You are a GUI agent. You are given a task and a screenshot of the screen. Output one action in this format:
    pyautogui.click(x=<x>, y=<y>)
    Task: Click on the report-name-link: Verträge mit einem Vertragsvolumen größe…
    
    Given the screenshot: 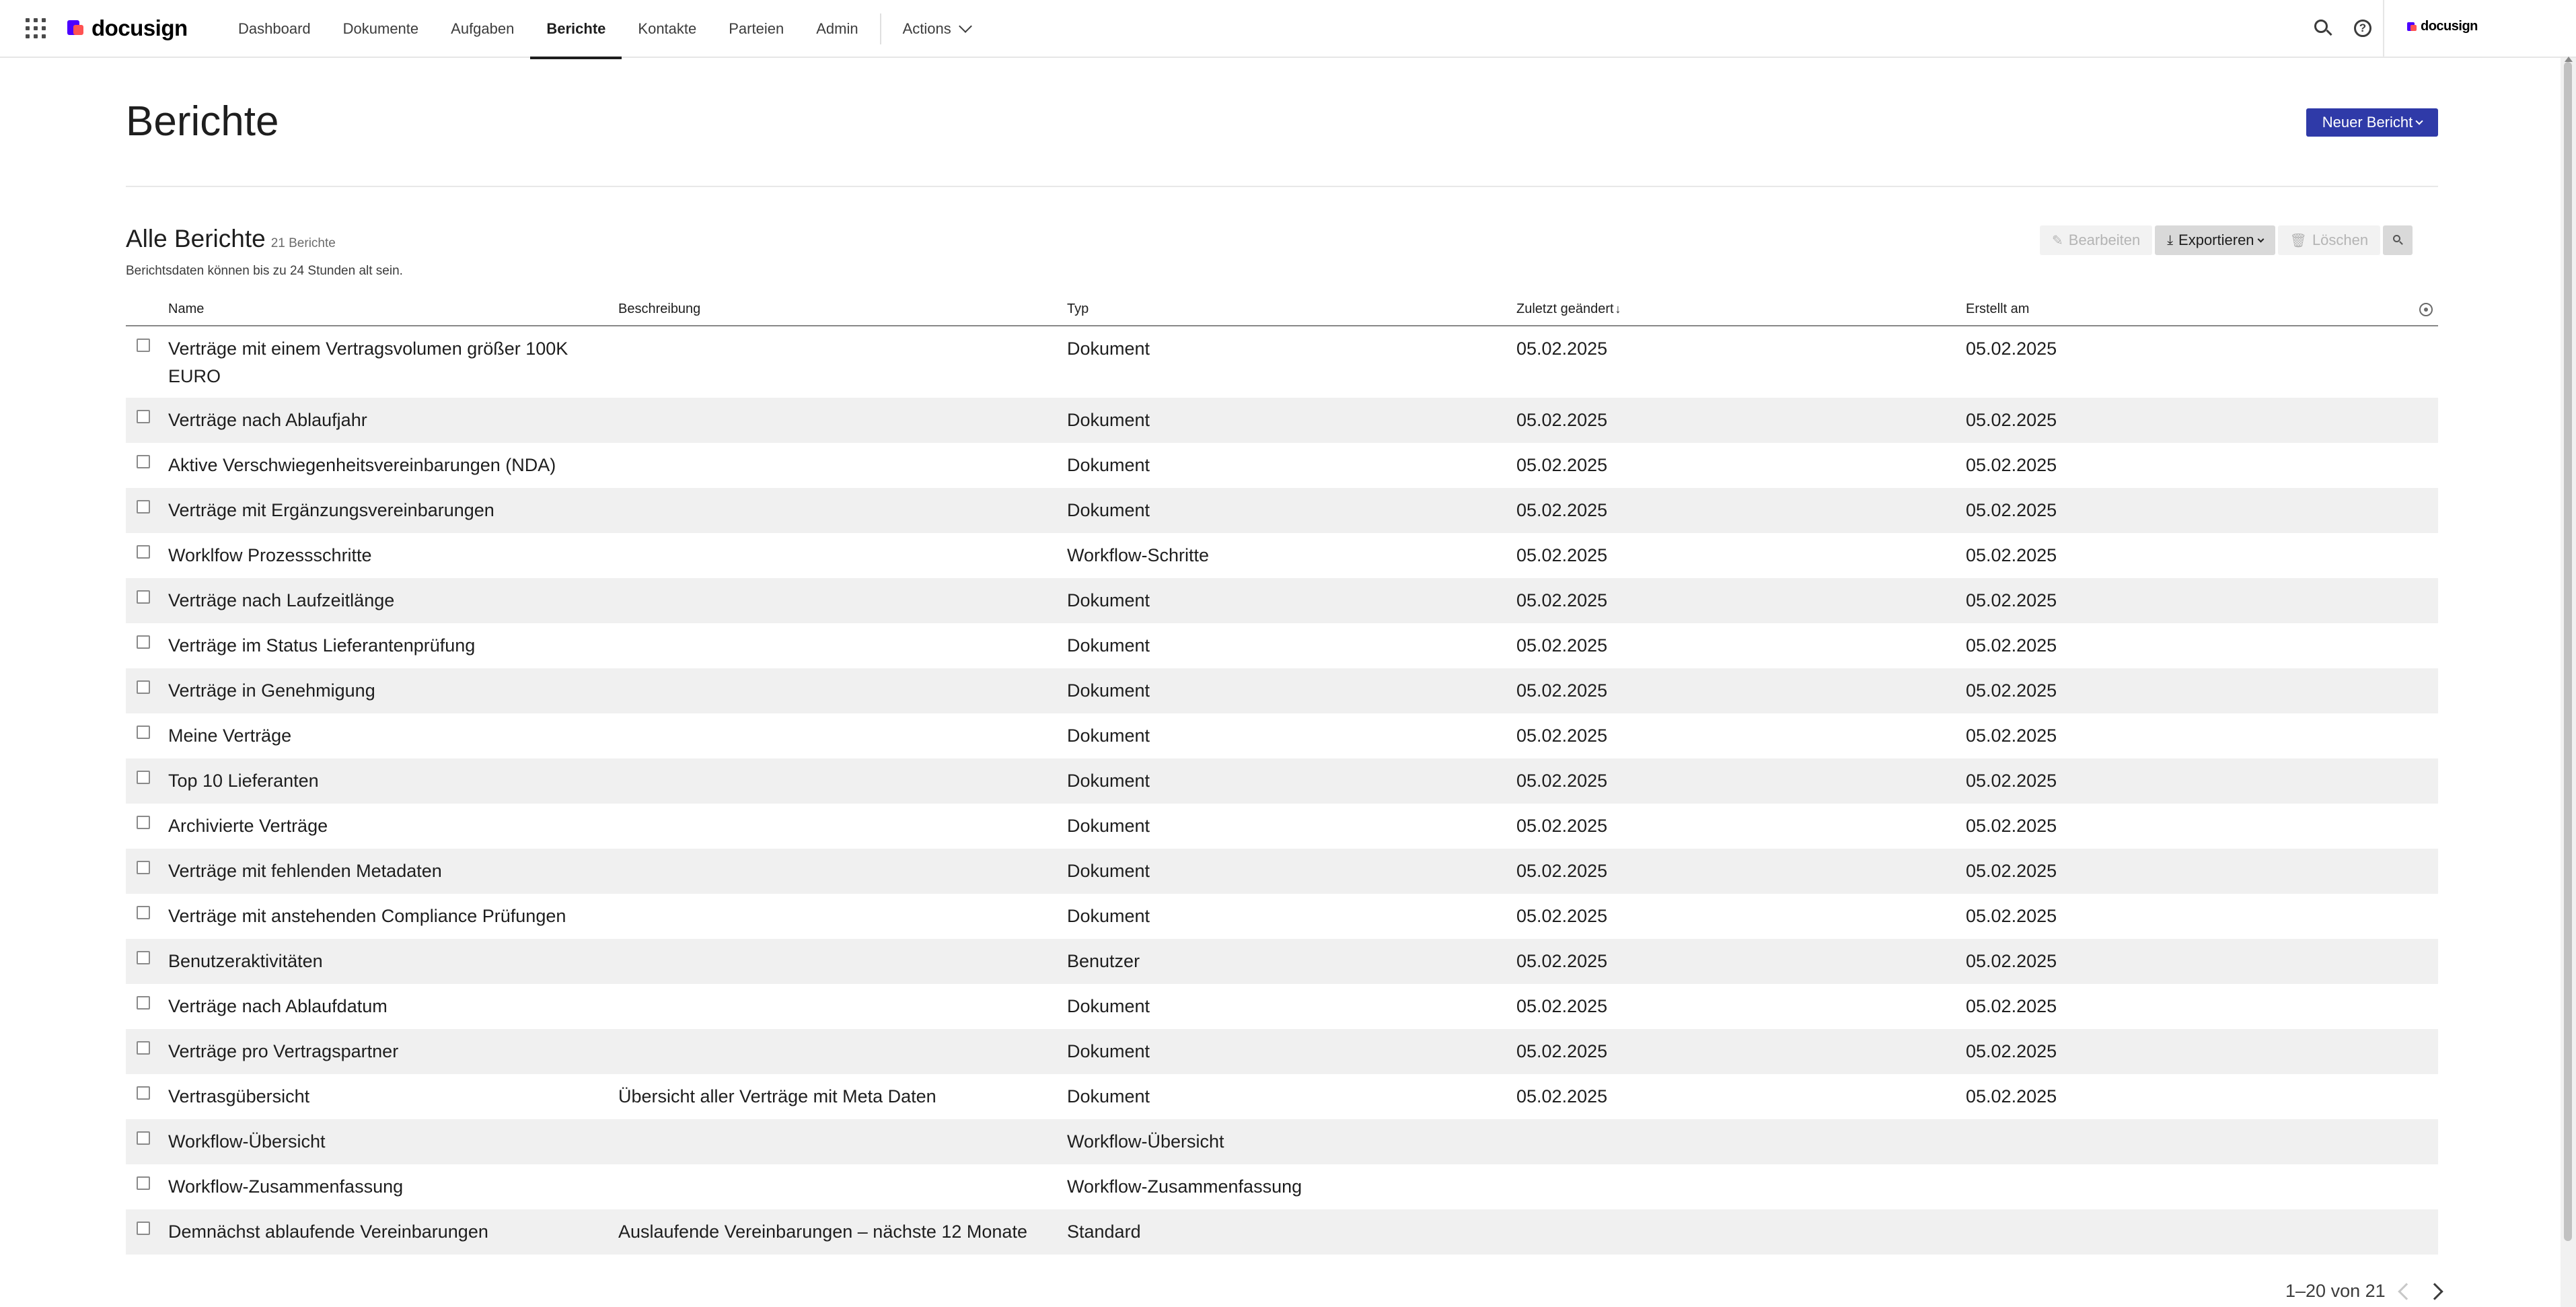 What is the action you would take?
    pyautogui.click(x=383, y=362)
    